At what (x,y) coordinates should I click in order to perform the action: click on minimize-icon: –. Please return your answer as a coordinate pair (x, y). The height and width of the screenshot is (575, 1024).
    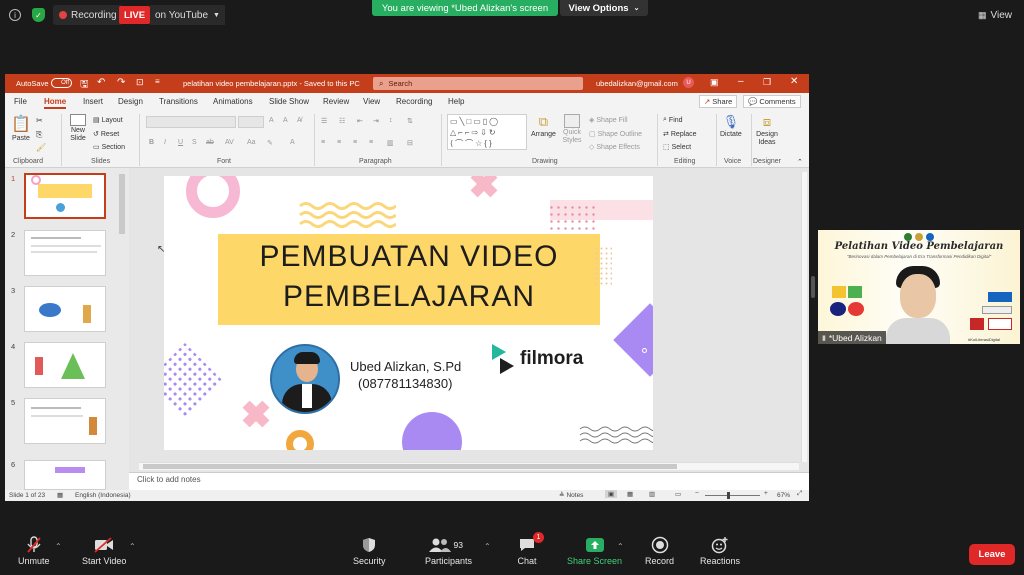
    Looking at the image, I should click on (741, 81).